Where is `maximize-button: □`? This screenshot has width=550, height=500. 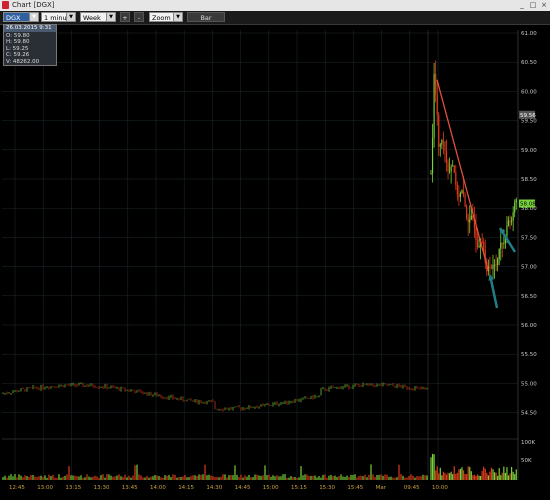
maximize-button: □ is located at coordinates (533, 5).